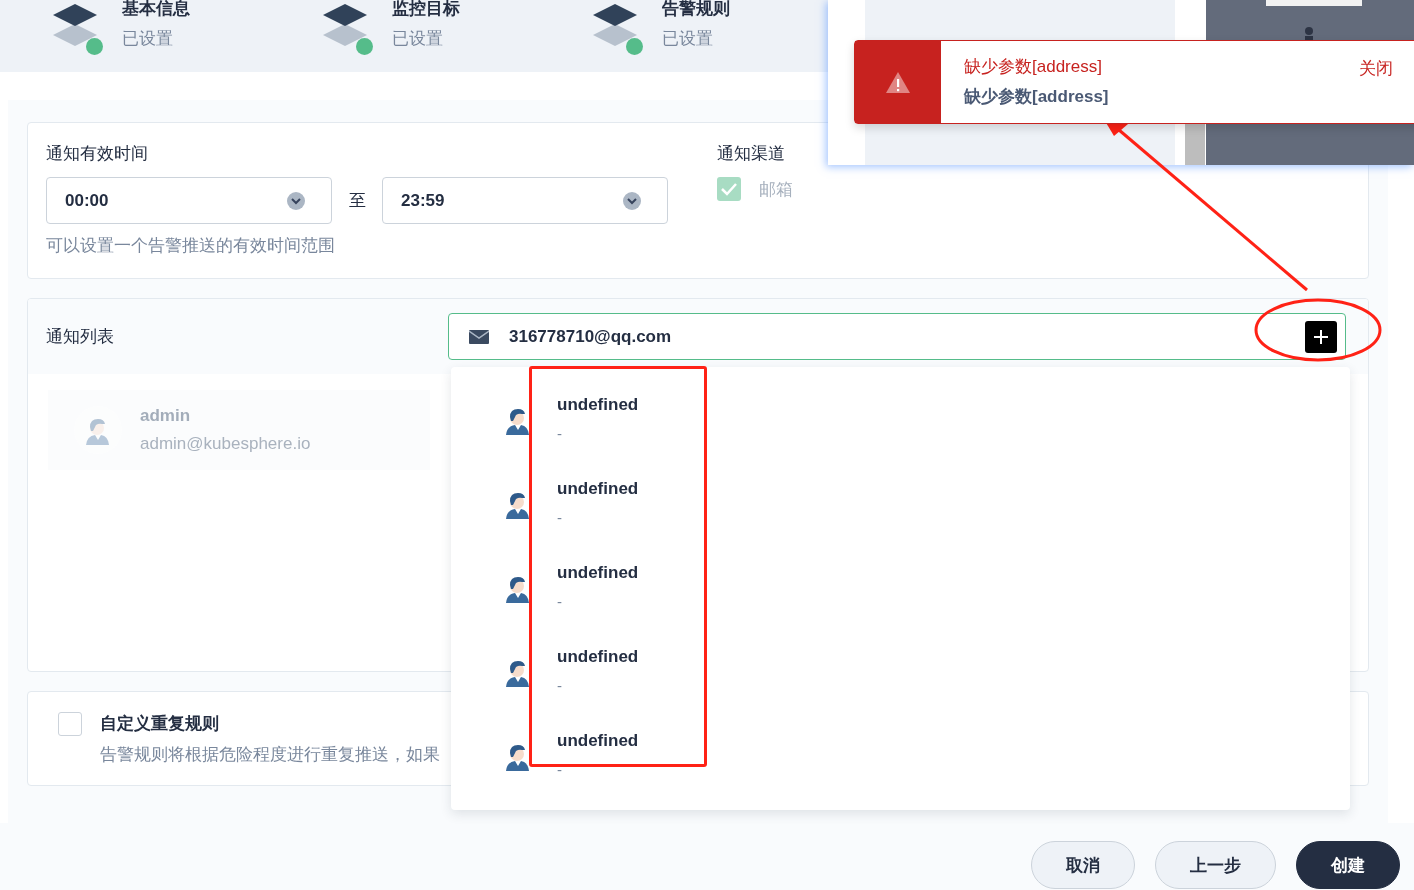 The image size is (1414, 890). I want to click on time-select: 23:59, so click(525, 200).